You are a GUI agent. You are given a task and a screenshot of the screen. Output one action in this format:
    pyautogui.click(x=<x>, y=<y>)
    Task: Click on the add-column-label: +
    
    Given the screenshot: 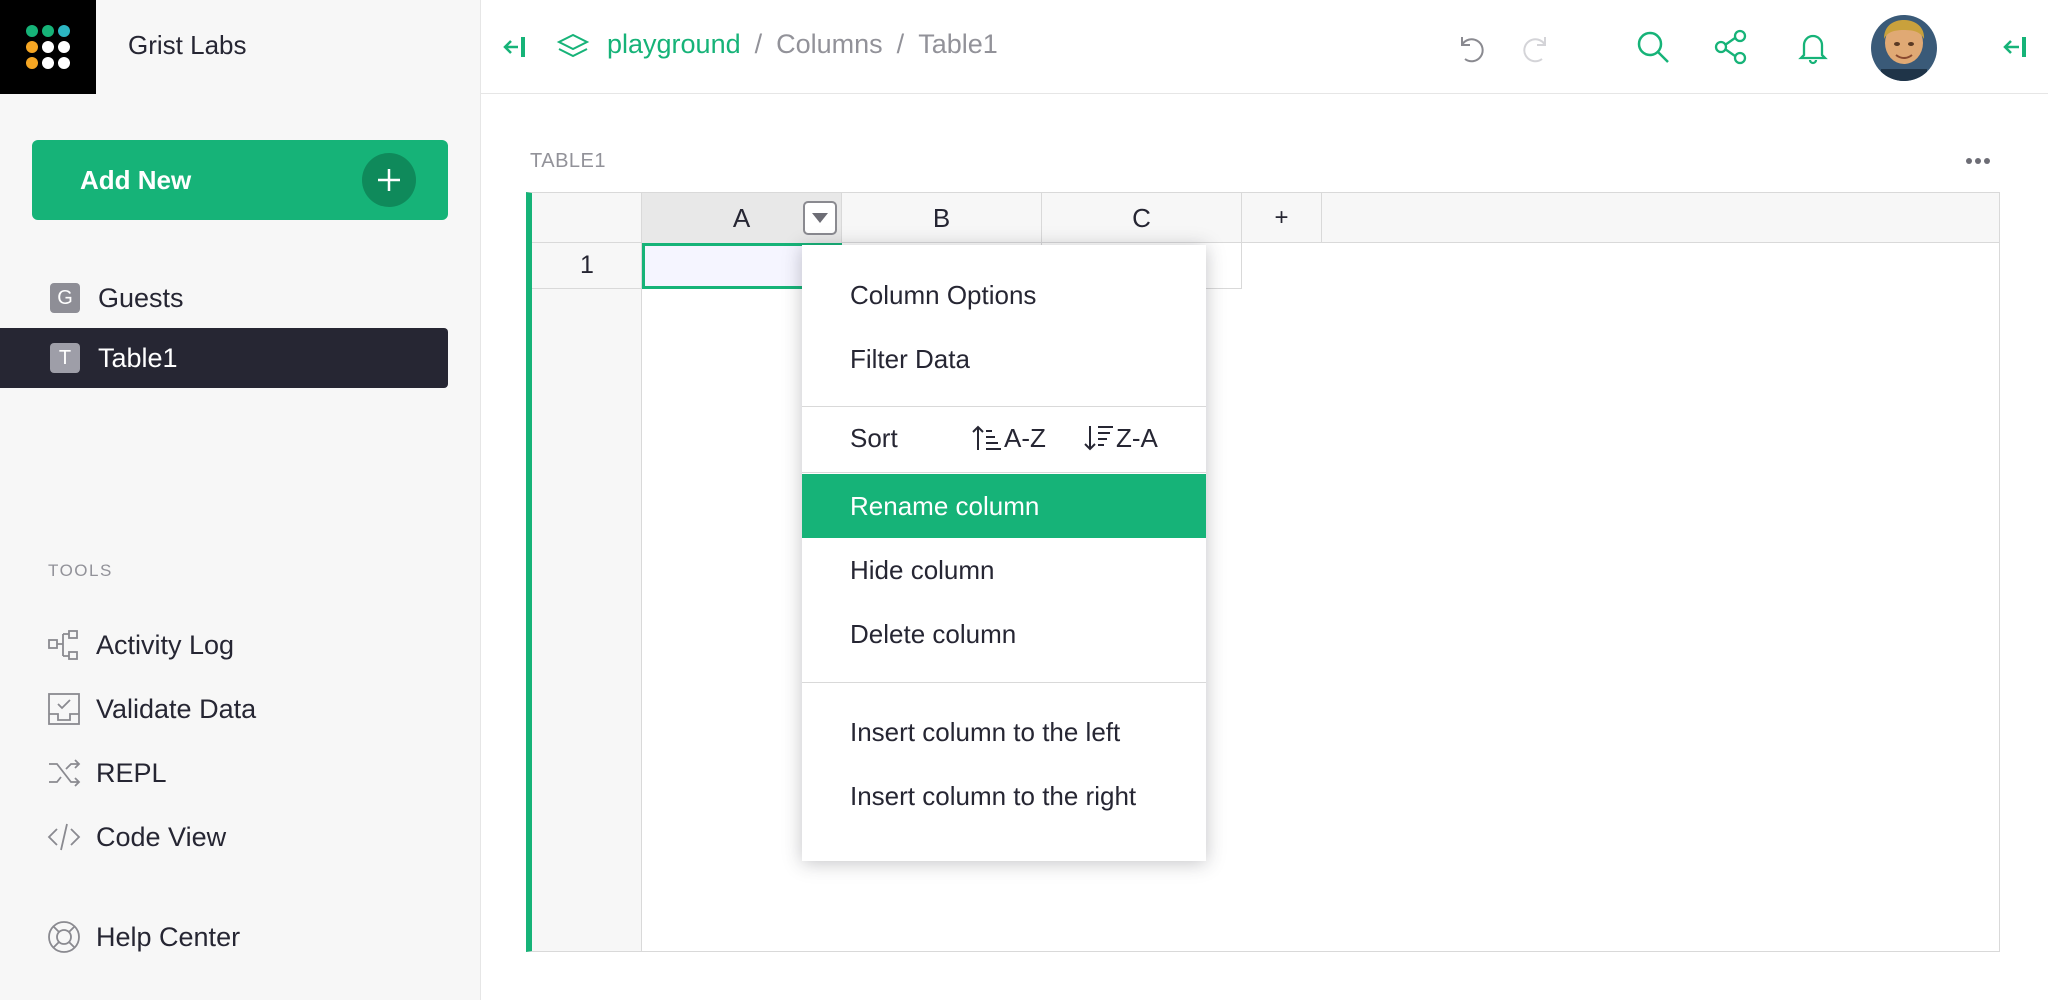 What is the action you would take?
    pyautogui.click(x=1281, y=217)
    